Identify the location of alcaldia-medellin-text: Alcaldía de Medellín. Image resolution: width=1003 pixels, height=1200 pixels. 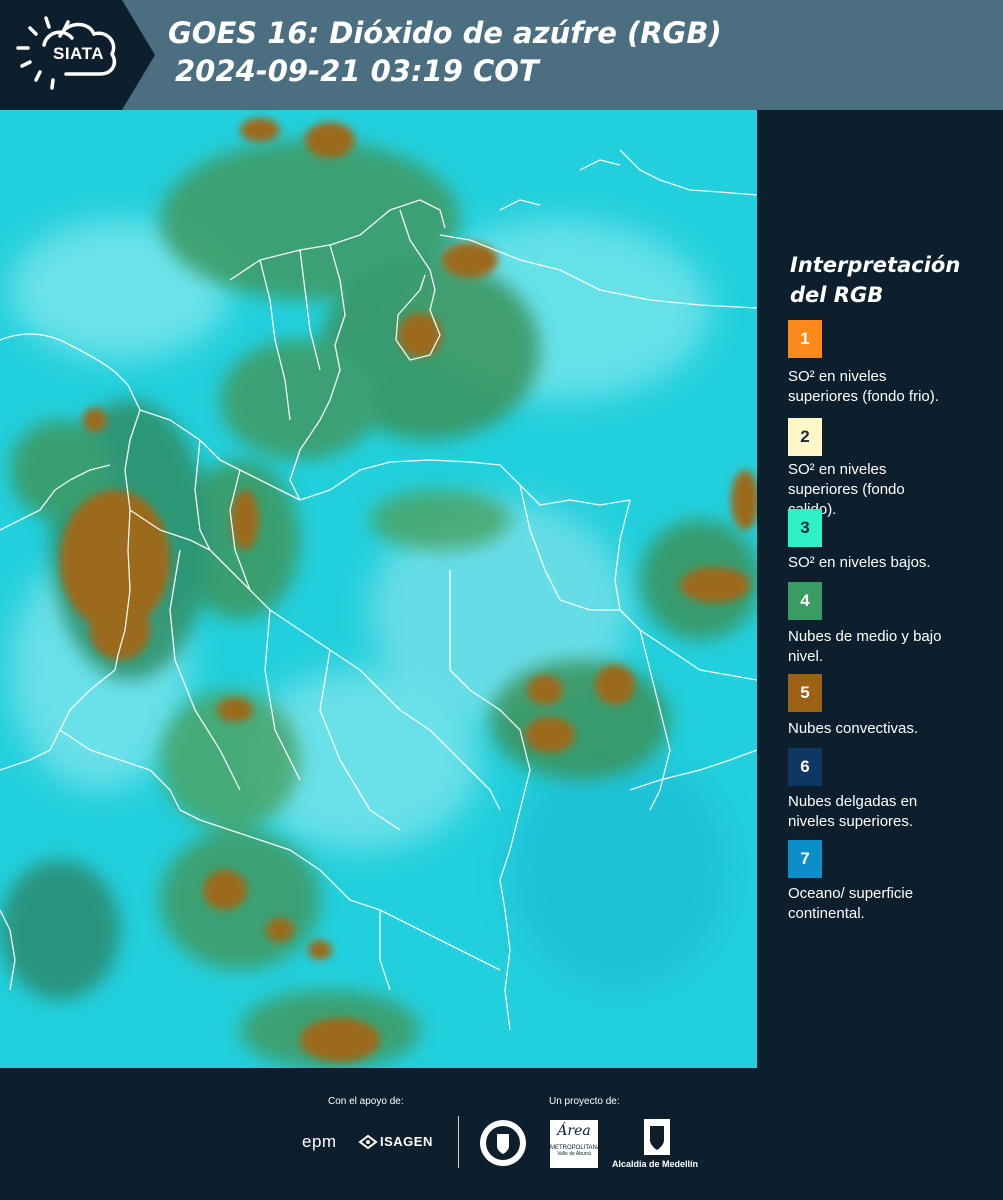
(655, 1164).